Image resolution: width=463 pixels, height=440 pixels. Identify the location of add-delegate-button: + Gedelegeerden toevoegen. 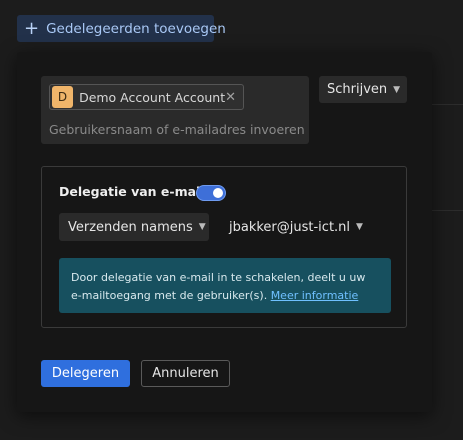
(121, 28).